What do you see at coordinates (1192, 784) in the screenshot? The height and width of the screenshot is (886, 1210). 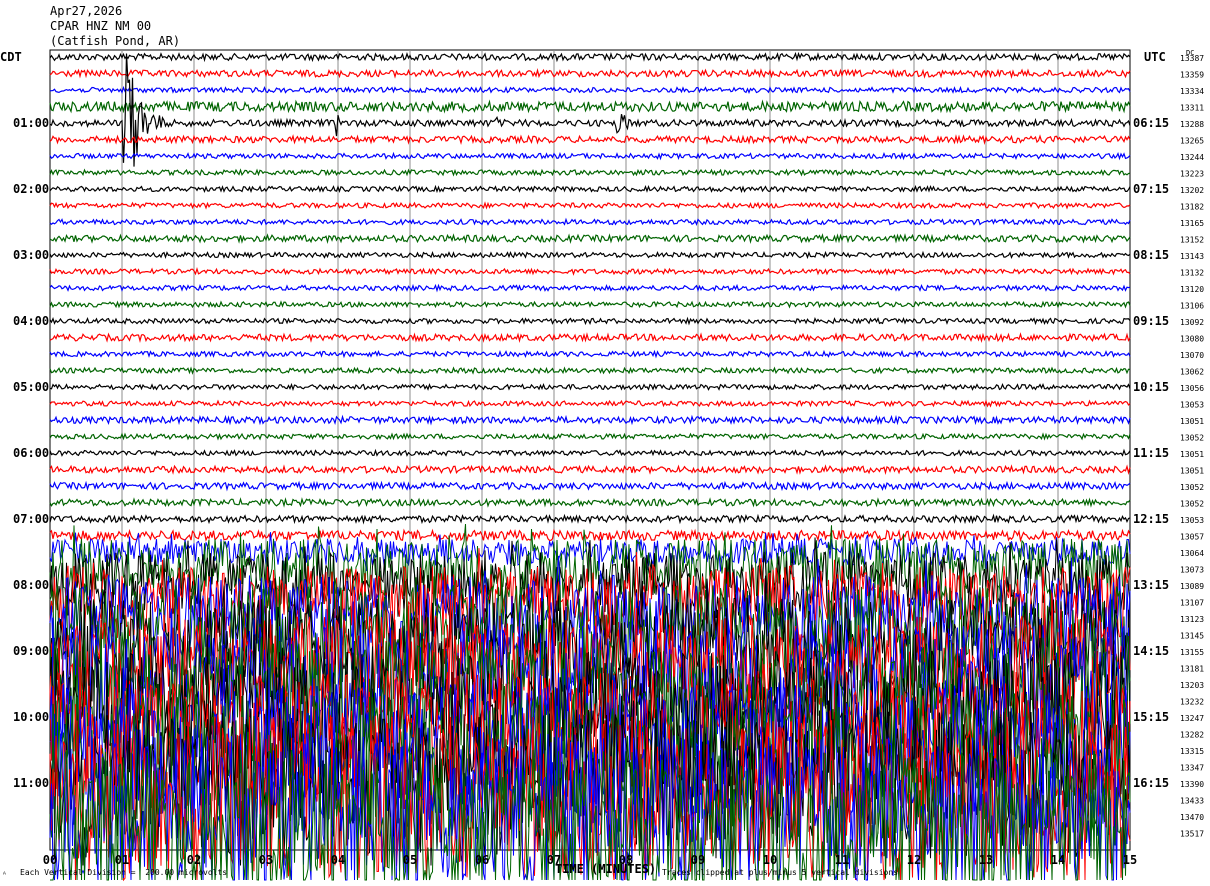 I see `dc-offset-label: 13390` at bounding box center [1192, 784].